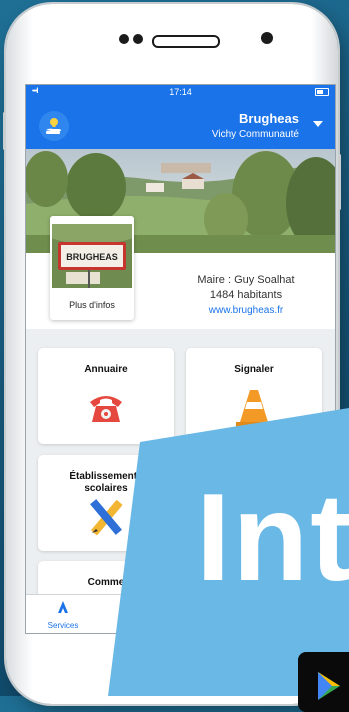  I want to click on tile-etablissements-scolaires: Établissements scolaires, so click(106, 503).